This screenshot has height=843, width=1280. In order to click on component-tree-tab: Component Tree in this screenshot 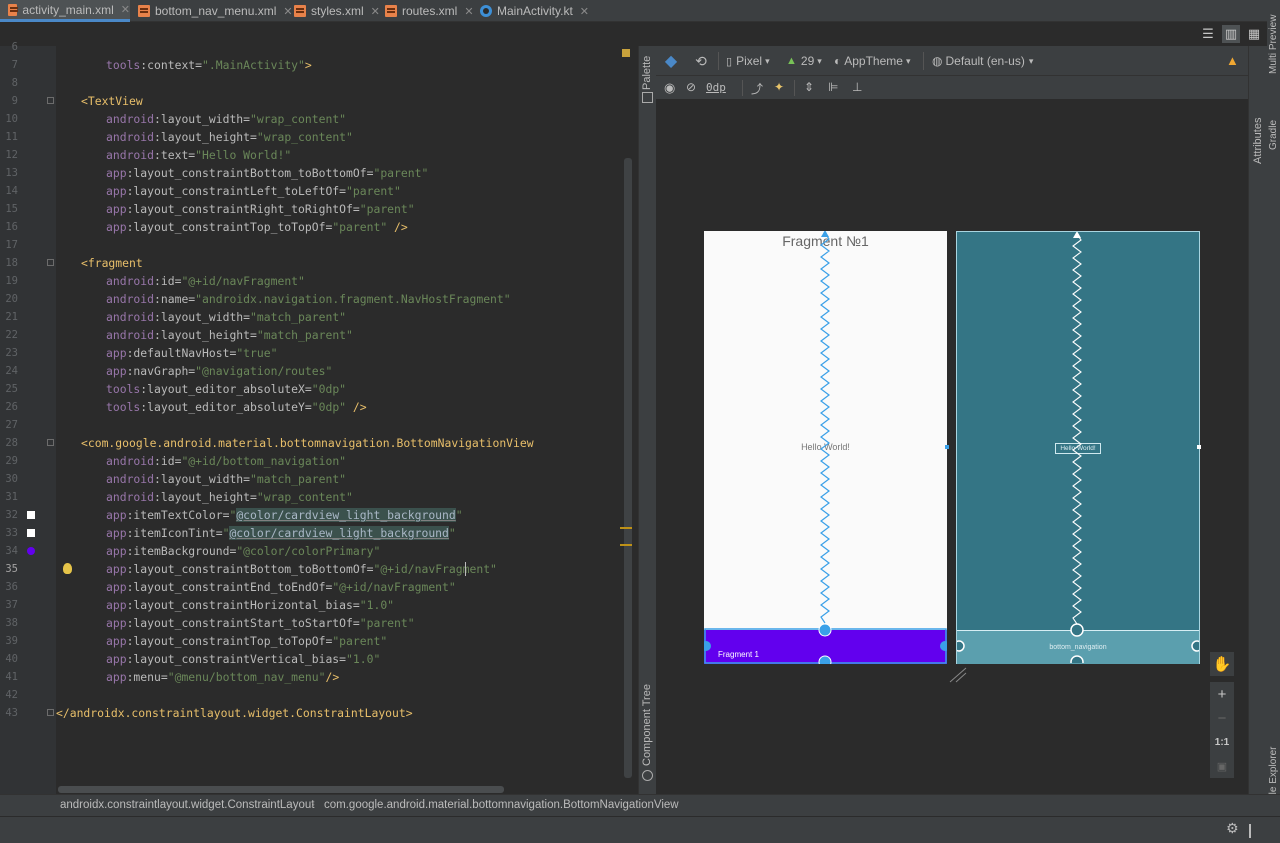, I will do `click(647, 725)`.